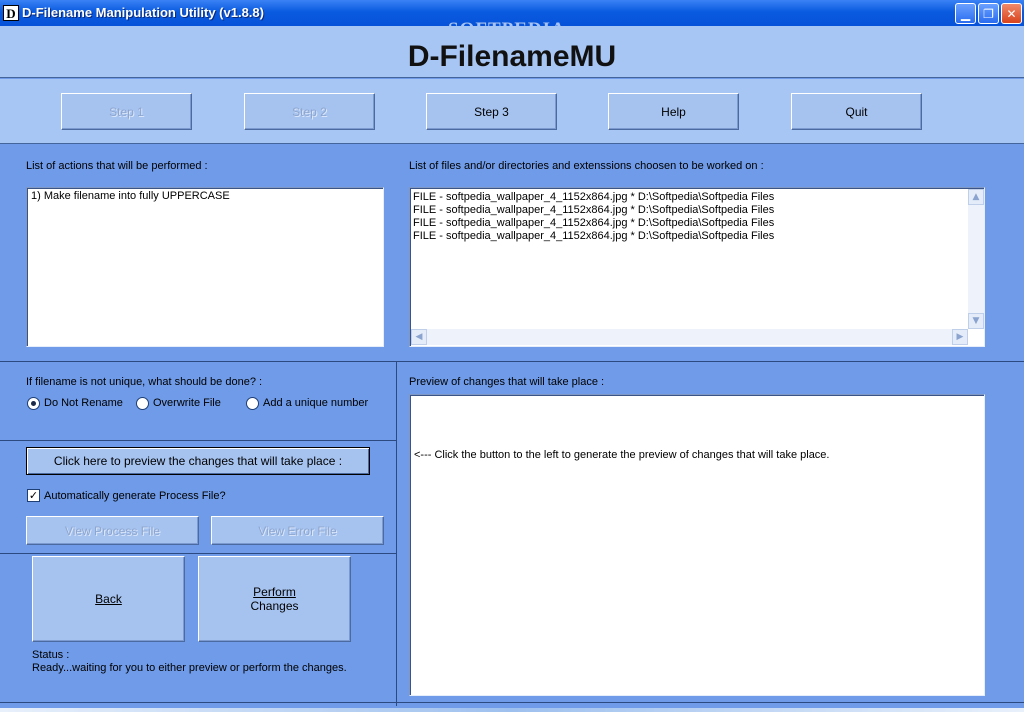 This screenshot has height=712, width=1024. Describe the element at coordinates (512, 56) in the screenshot. I see `app-name: D-FilenameMU` at that location.